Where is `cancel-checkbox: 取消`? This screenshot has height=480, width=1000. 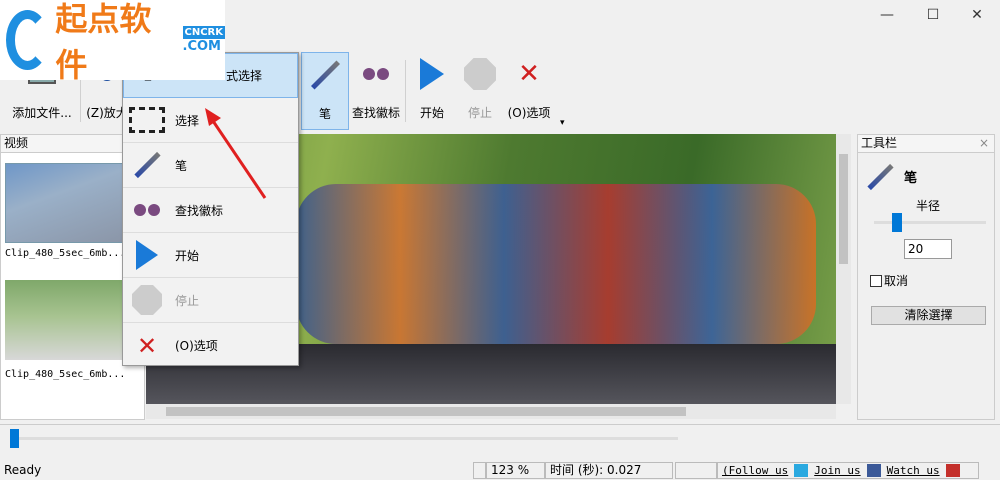
cancel-checkbox: 取消 is located at coordinates (889, 280).